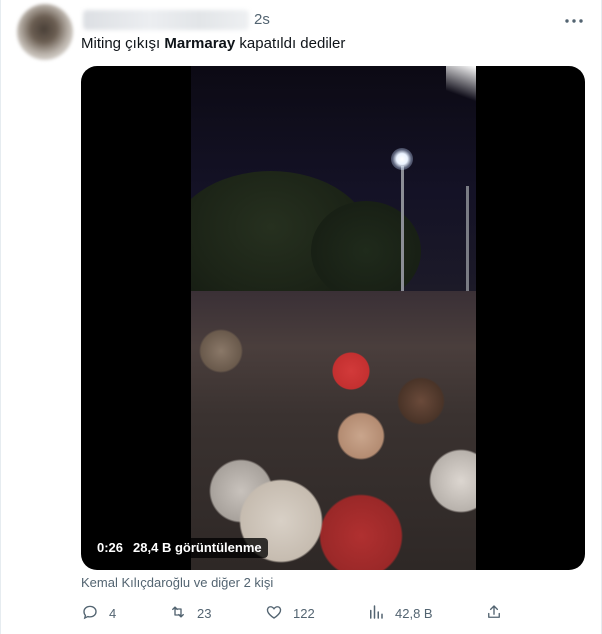 This screenshot has height=634, width=602. I want to click on video-scene-tree-small, so click(366, 251).